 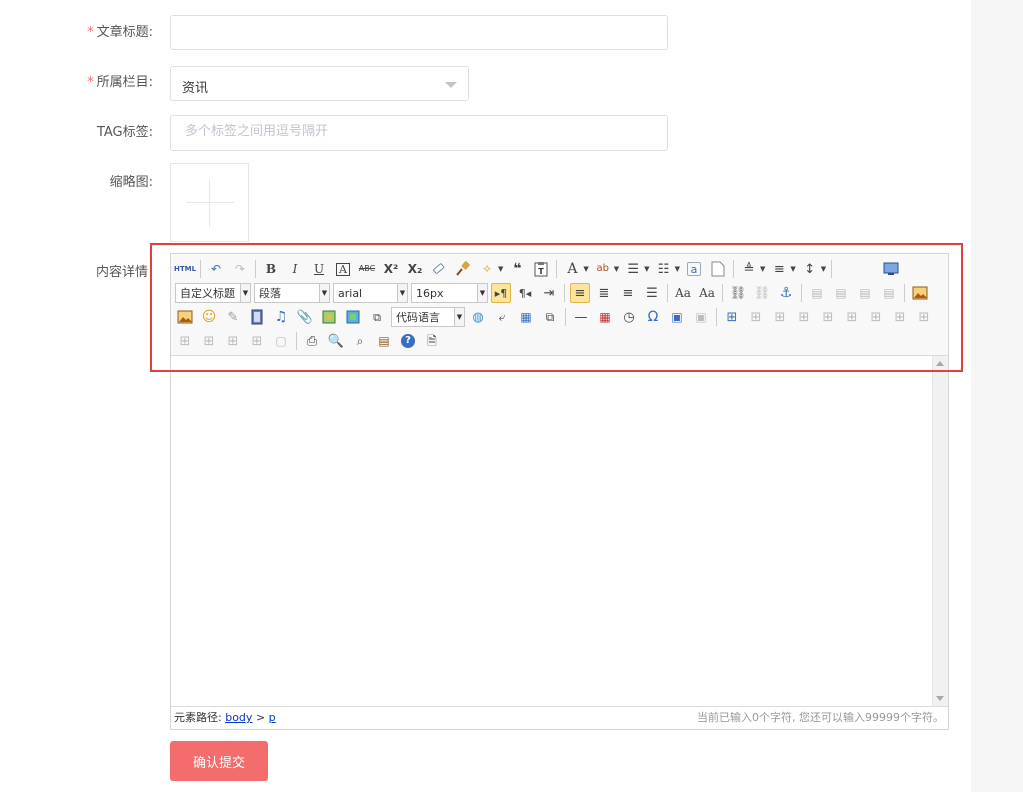 I want to click on insert-paragraph-before-table-icon: ⊞, so click(x=780, y=317).